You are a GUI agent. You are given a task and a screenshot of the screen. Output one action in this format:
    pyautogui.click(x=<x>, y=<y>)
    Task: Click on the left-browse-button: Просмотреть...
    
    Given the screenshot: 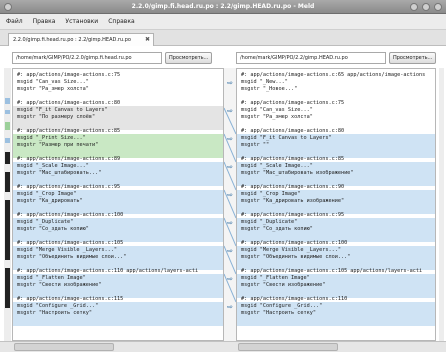 What is the action you would take?
    pyautogui.click(x=189, y=58)
    